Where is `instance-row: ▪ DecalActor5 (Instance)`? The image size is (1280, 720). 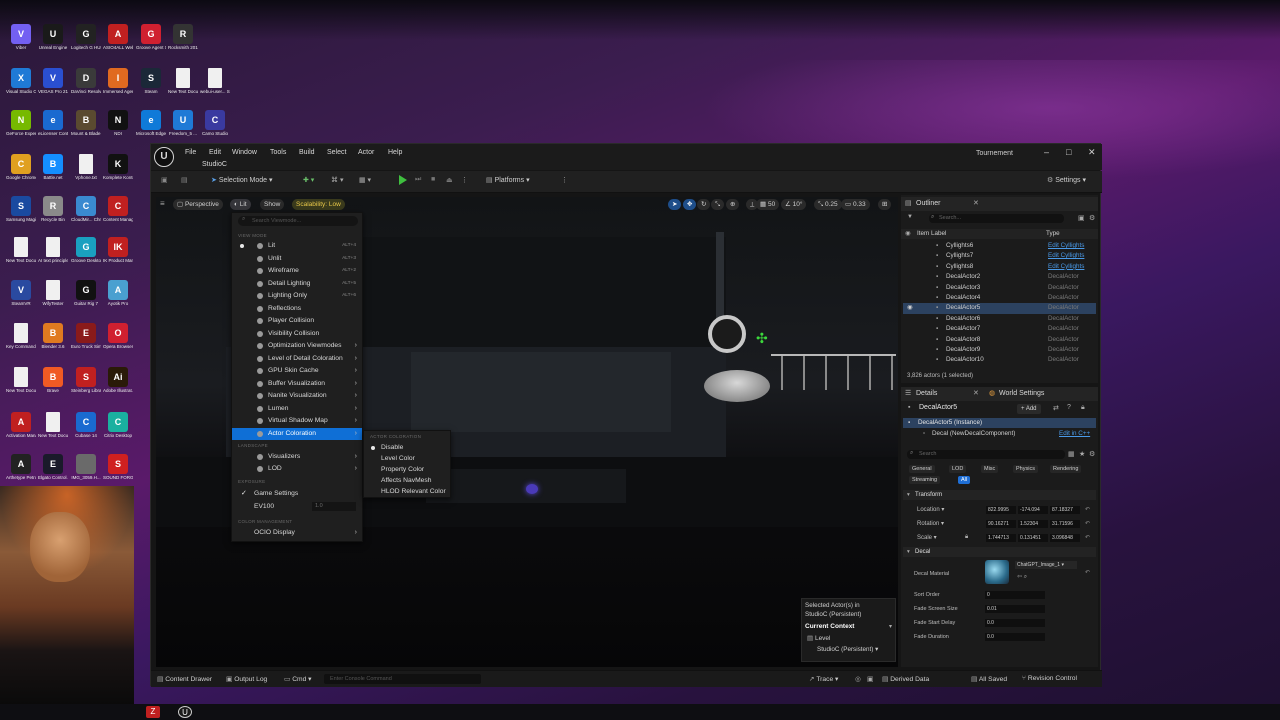 instance-row: ▪ DecalActor5 (Instance) is located at coordinates (999, 423).